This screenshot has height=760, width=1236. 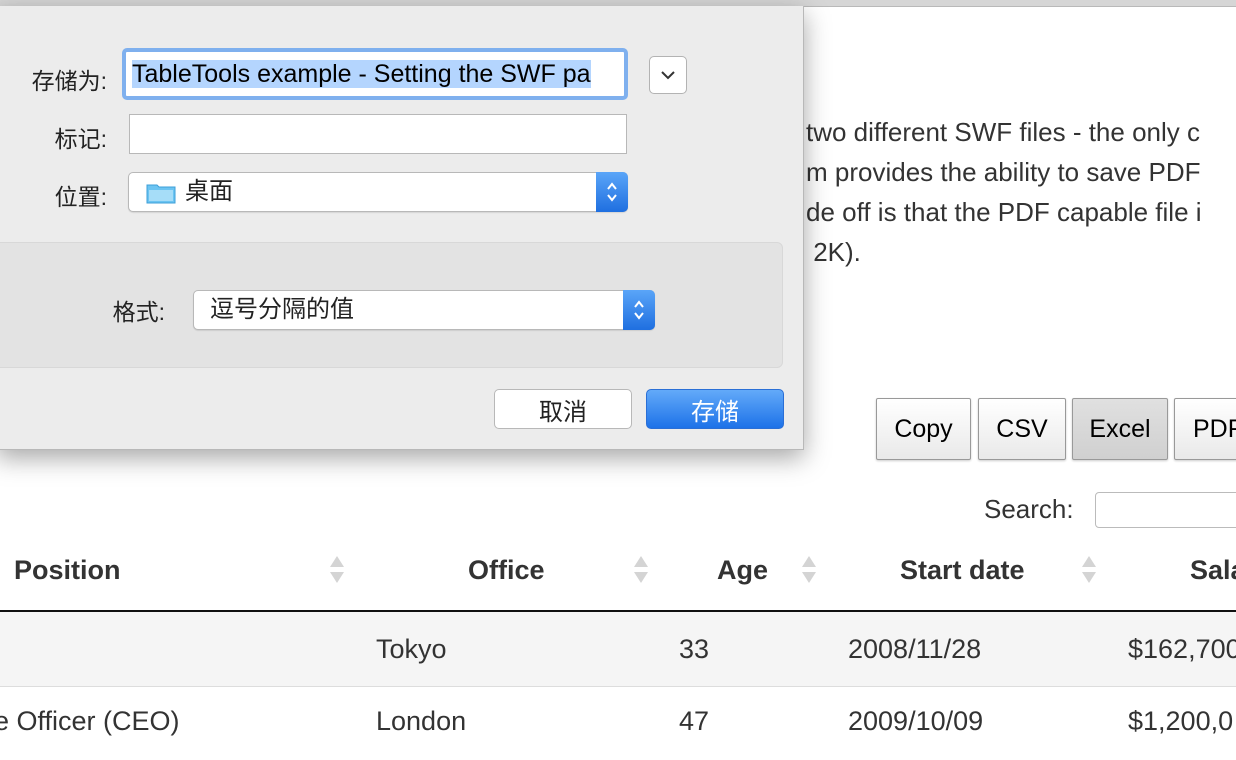 I want to click on cell-start-date: 2008/11/28, so click(x=915, y=649).